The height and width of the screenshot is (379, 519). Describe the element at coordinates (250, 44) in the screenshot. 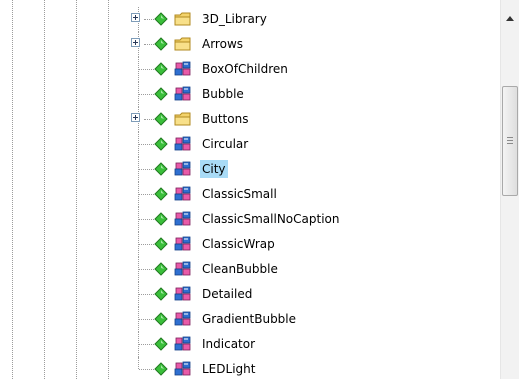

I see `tree-item: Arrows` at that location.